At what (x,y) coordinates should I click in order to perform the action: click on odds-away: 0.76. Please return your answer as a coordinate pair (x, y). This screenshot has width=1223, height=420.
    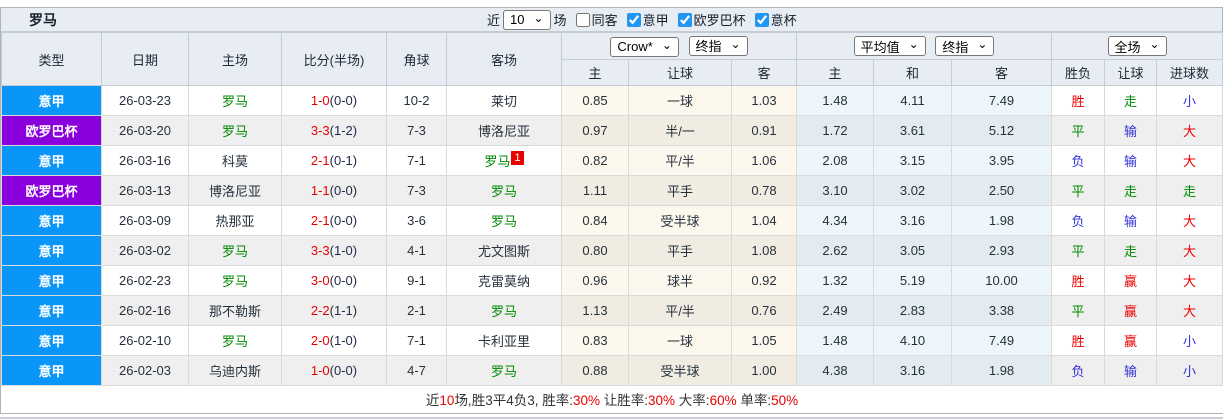
    Looking at the image, I should click on (764, 310).